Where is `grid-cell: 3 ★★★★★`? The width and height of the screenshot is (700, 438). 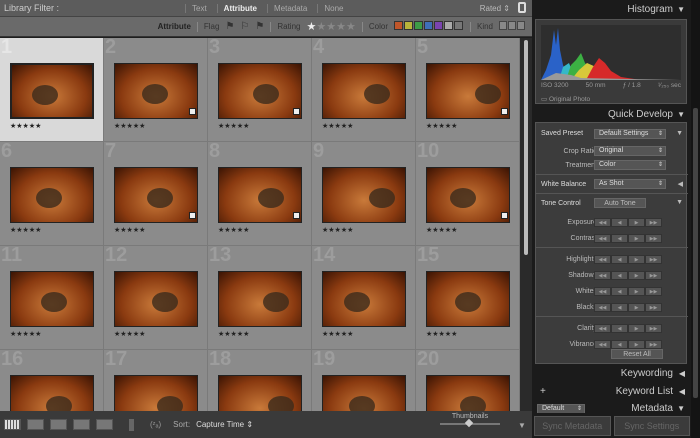
grid-cell: 3 ★★★★★ is located at coordinates (260, 90).